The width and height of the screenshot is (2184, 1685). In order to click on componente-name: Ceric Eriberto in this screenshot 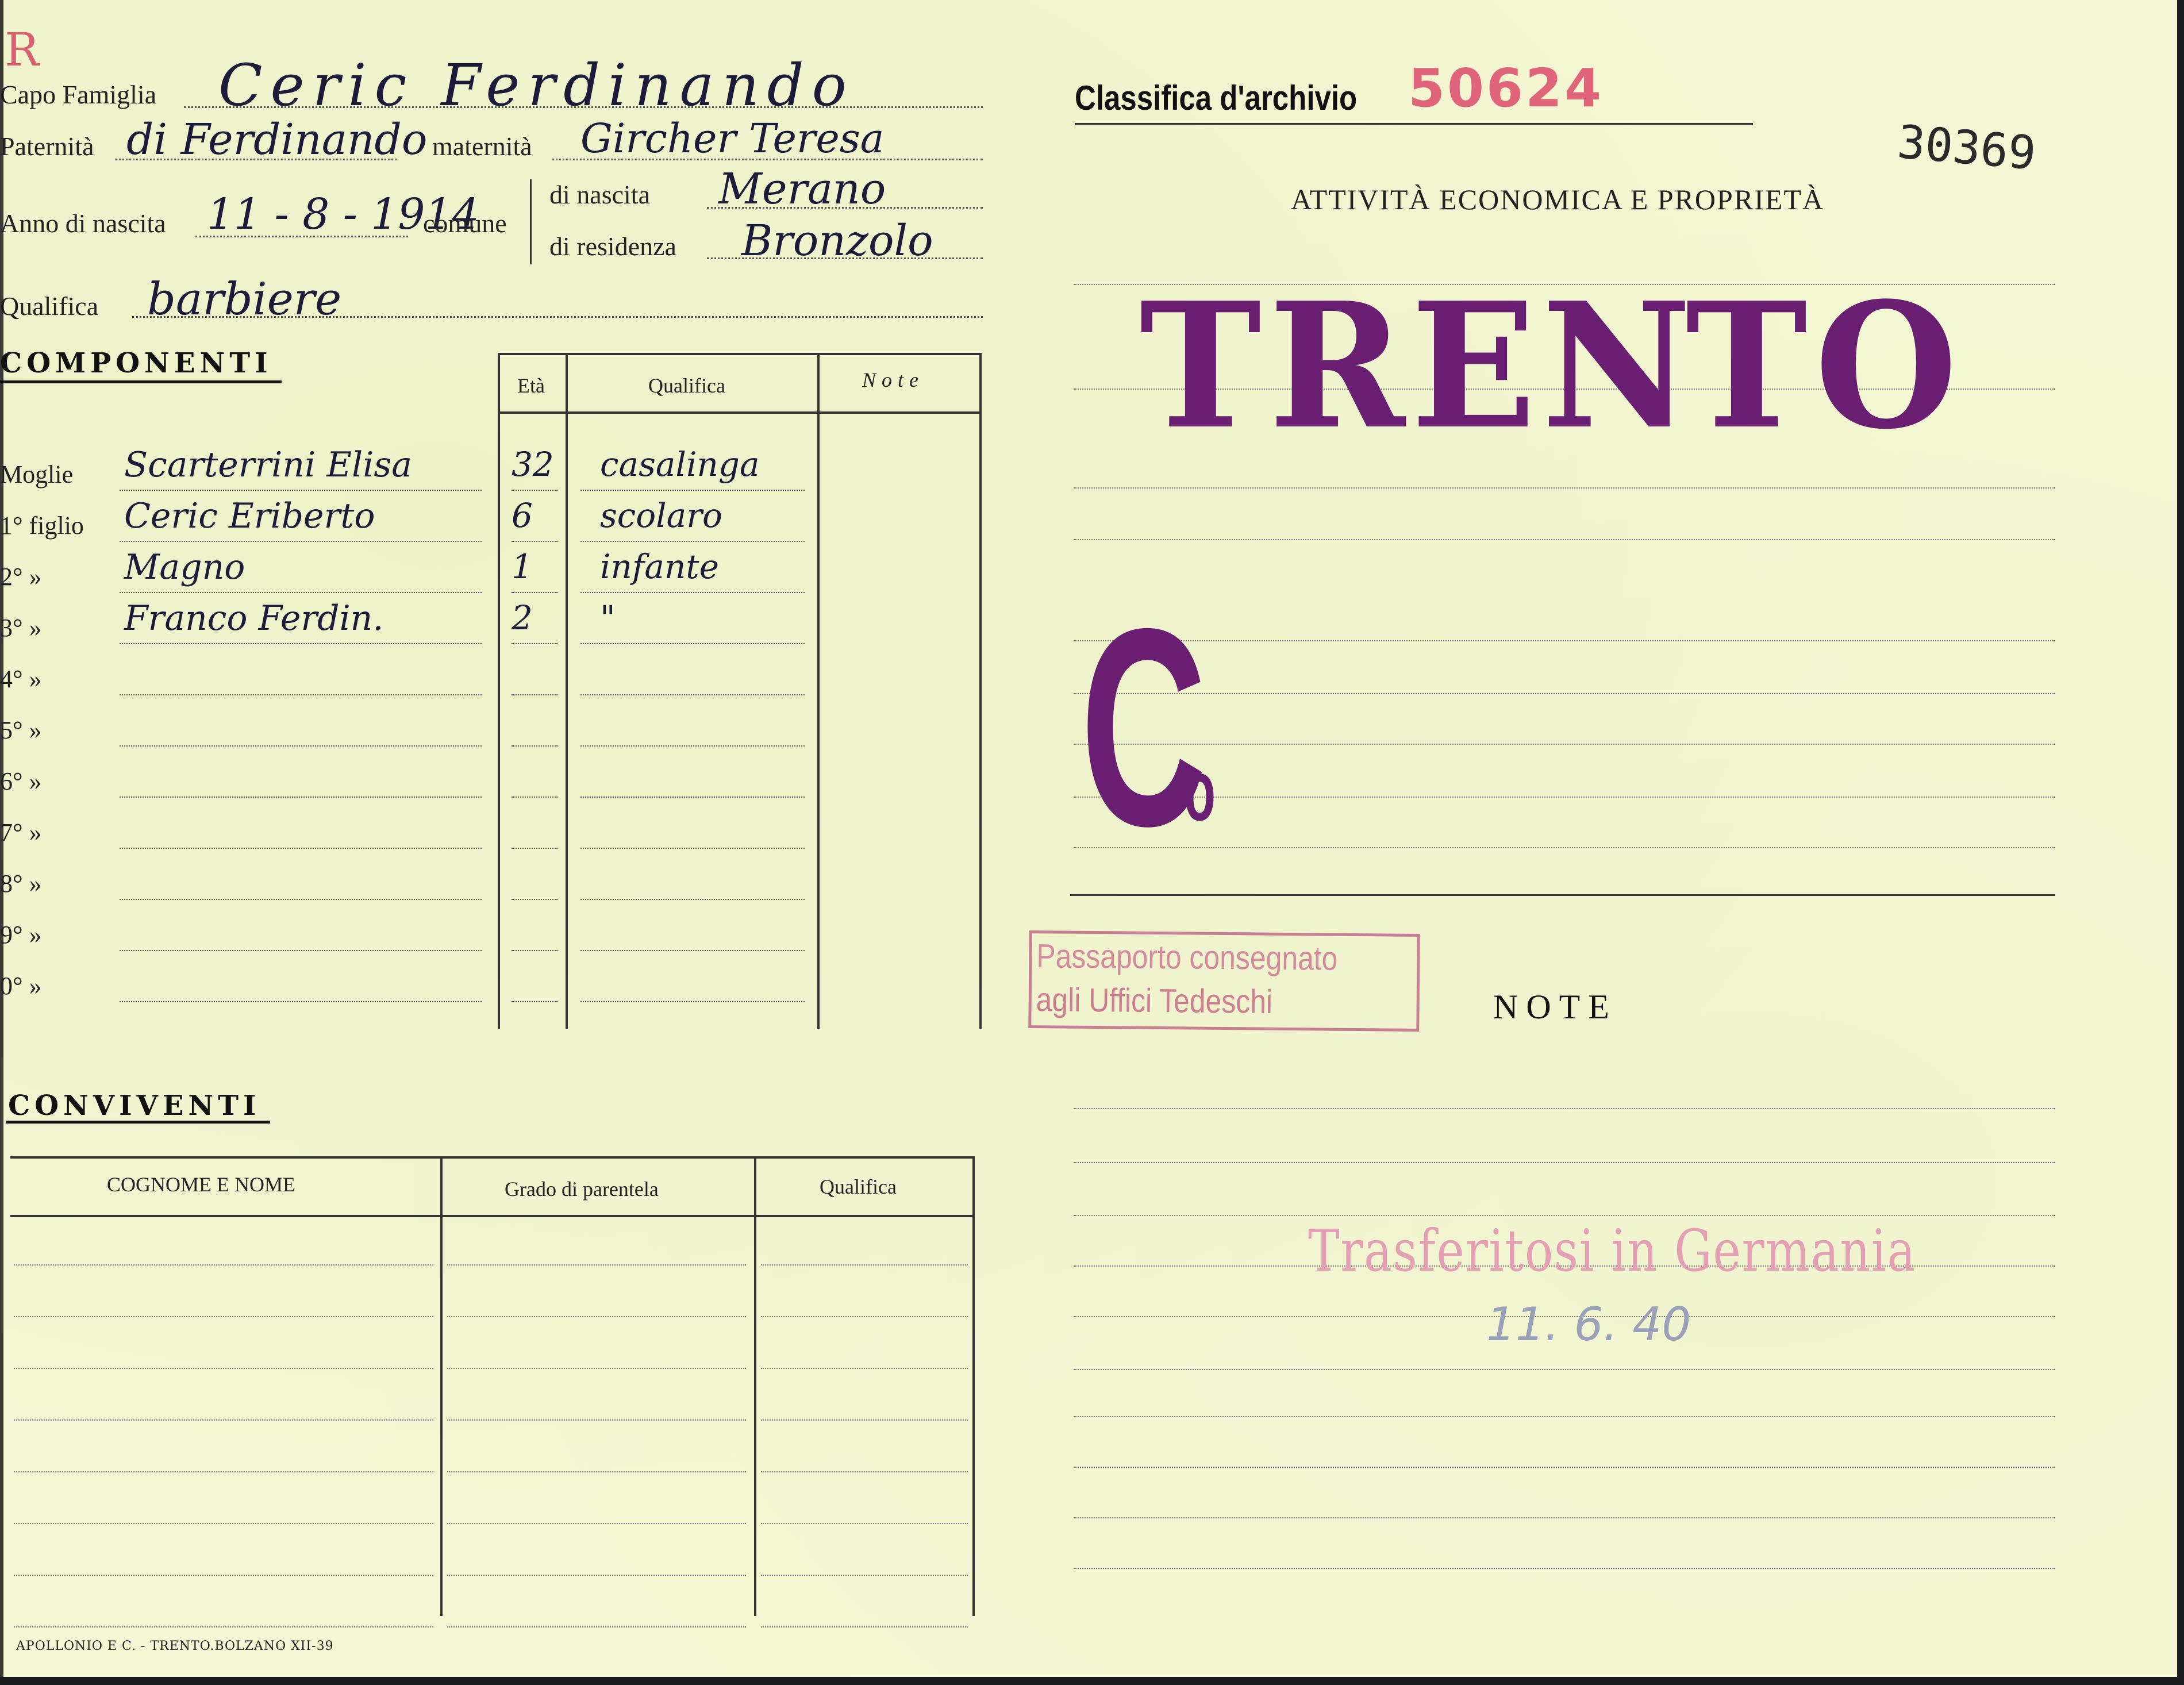, I will do `click(250, 516)`.